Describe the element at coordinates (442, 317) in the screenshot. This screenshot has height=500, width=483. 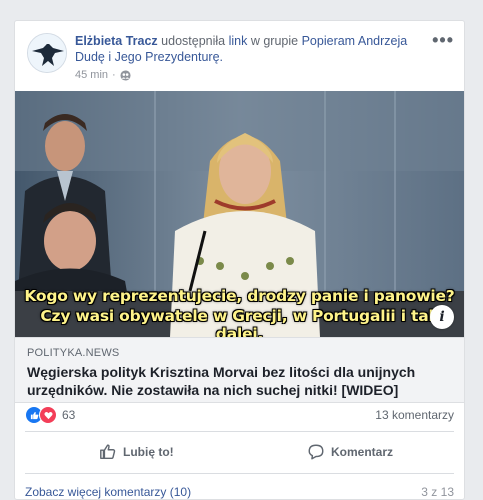
I see `info-icon: i` at that location.